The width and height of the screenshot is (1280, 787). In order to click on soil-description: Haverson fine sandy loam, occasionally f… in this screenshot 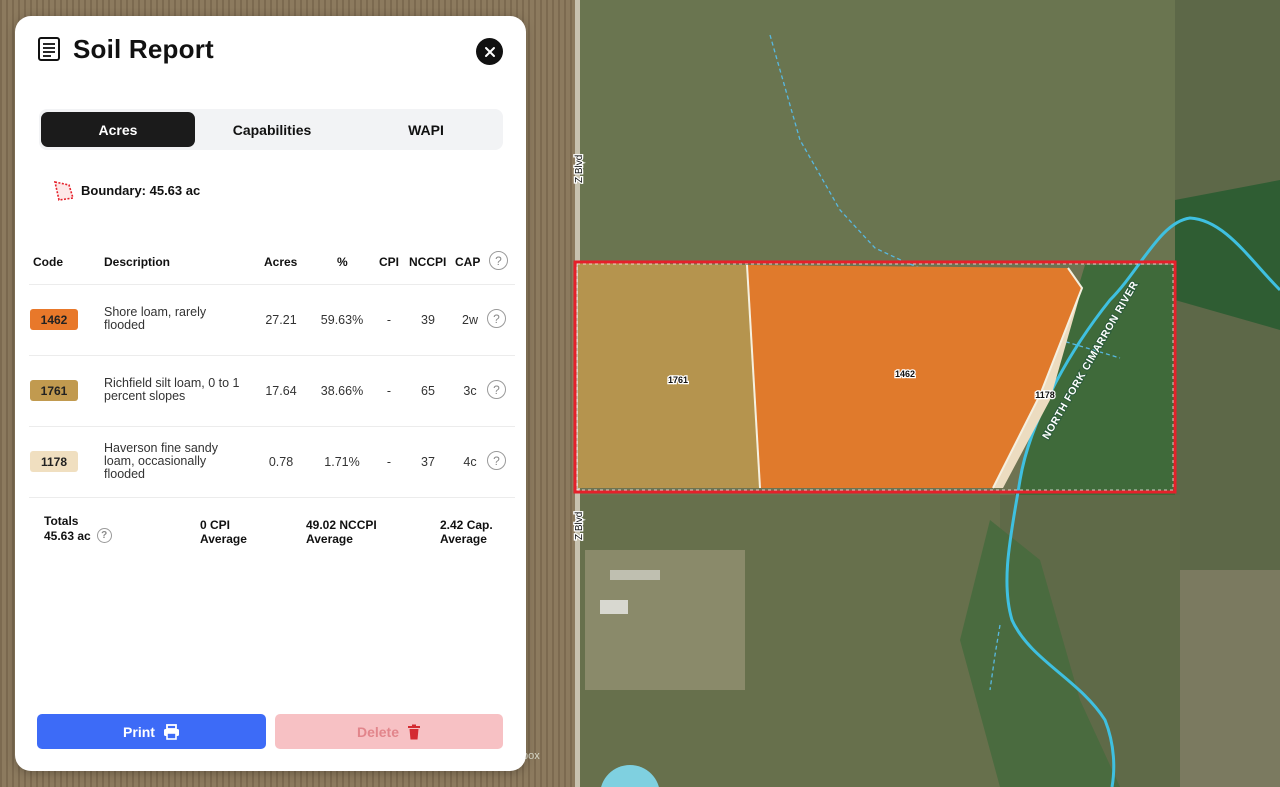, I will do `click(161, 461)`.